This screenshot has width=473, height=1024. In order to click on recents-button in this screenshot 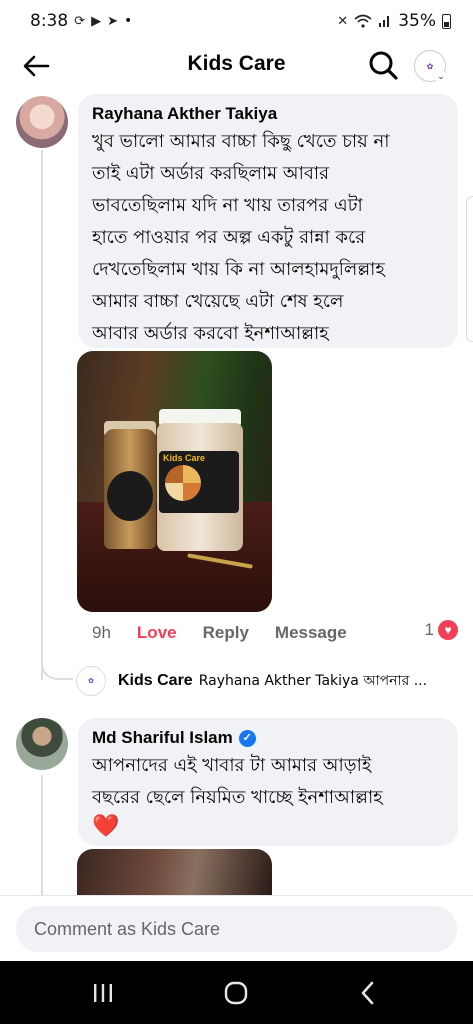, I will do `click(103, 993)`.